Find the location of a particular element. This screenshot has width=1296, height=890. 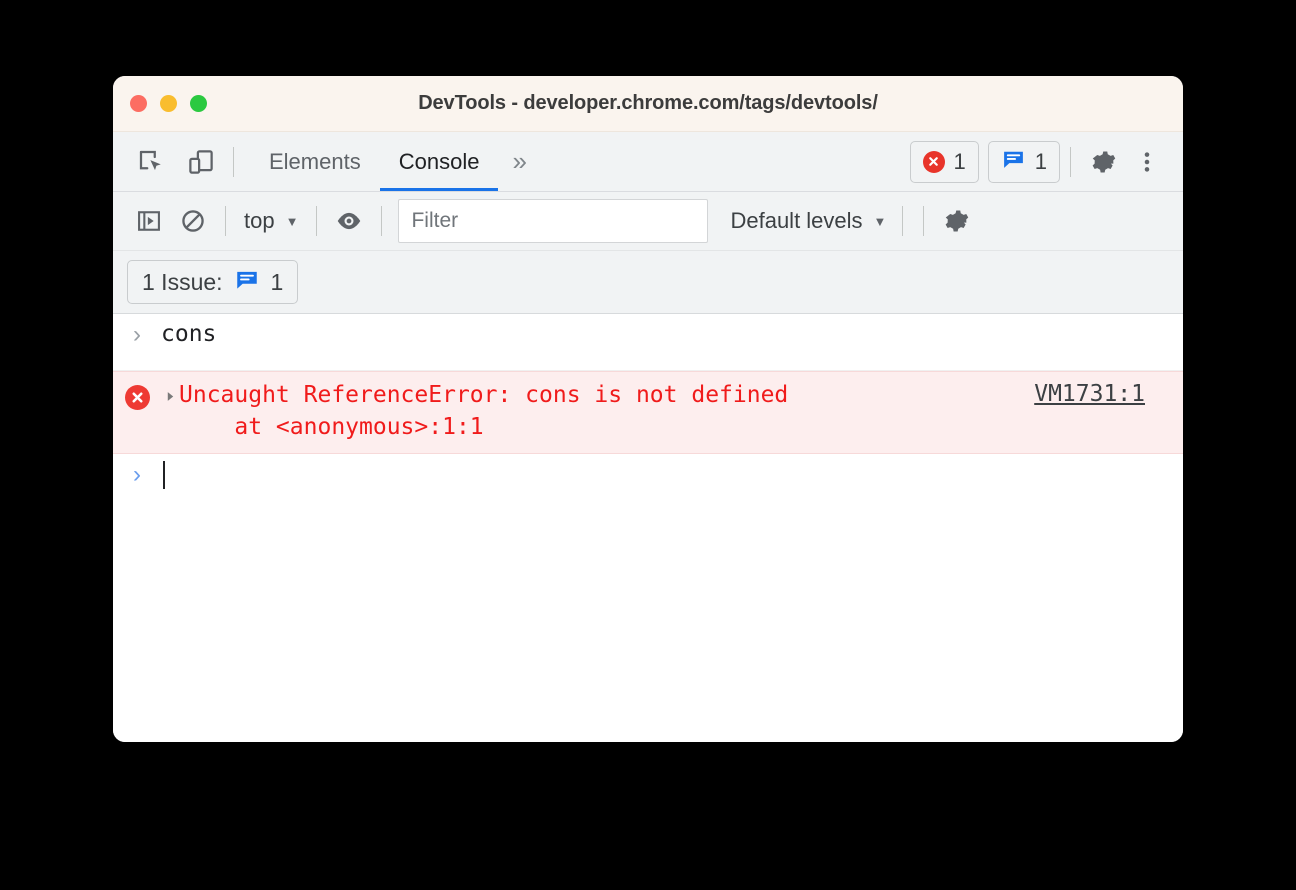

traffic-lights is located at coordinates (160, 103).